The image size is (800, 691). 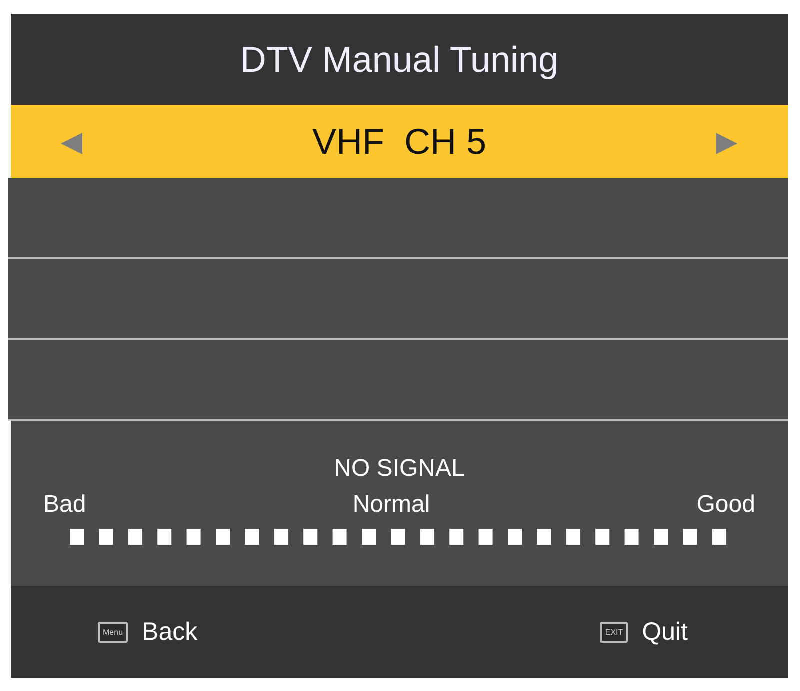 What do you see at coordinates (726, 505) in the screenshot?
I see `scale-label: Good` at bounding box center [726, 505].